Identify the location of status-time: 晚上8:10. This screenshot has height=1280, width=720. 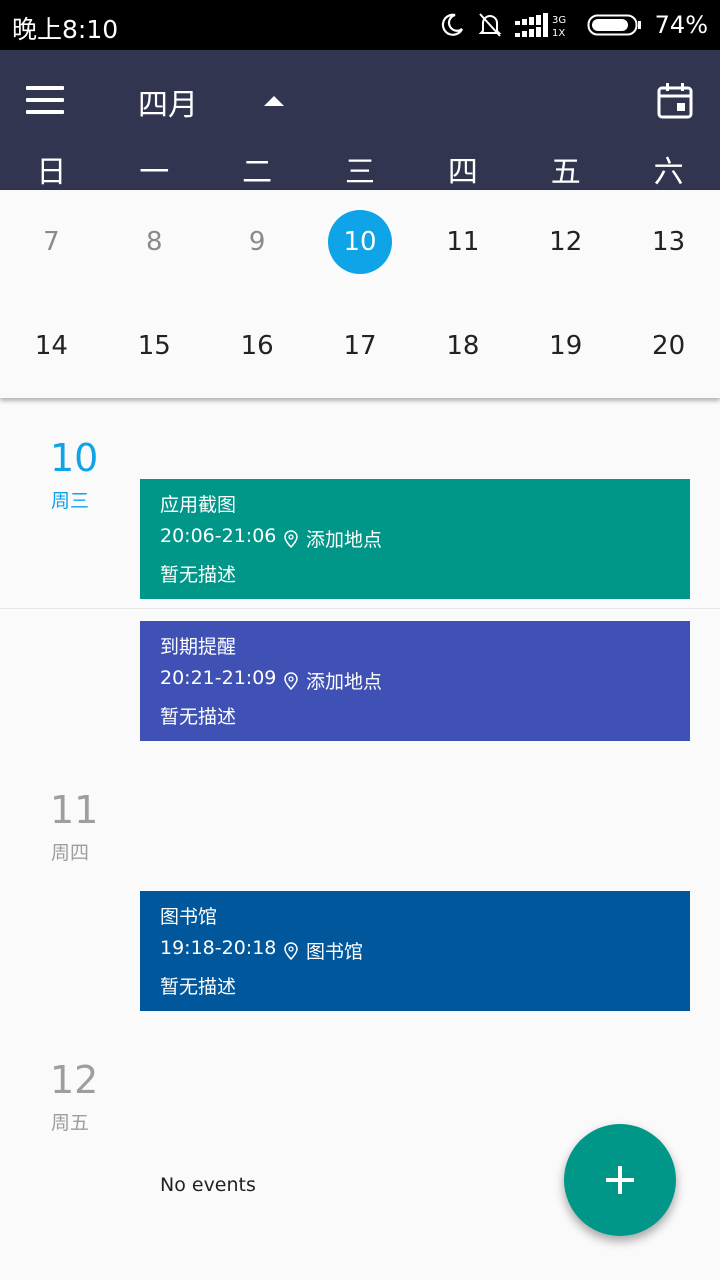
(65, 29).